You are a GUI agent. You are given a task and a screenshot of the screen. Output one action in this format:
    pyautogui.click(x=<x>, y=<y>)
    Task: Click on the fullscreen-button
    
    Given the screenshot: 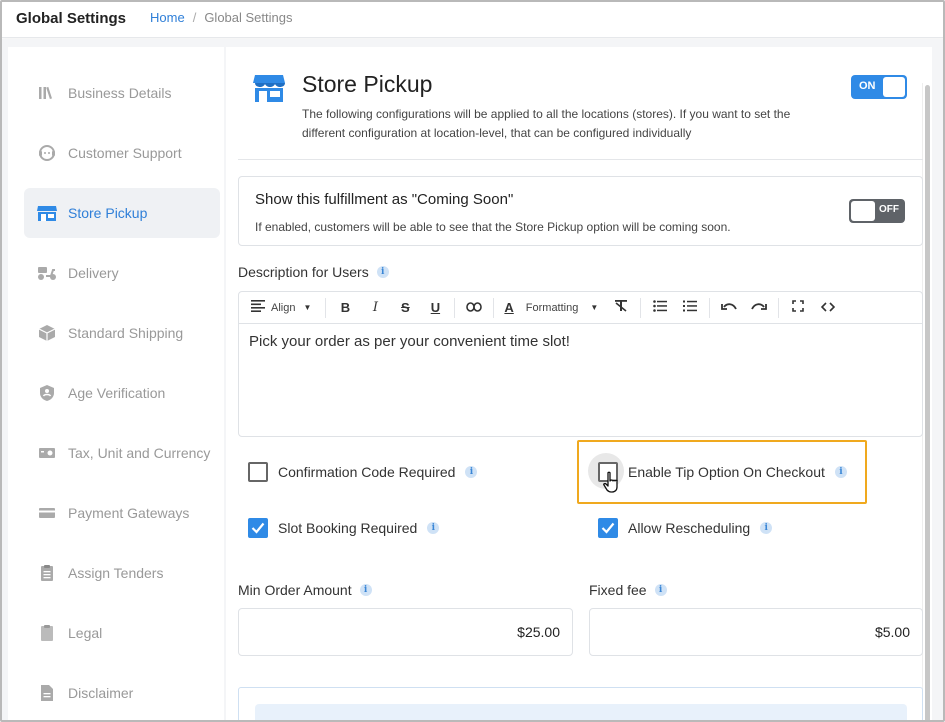 What is the action you would take?
    pyautogui.click(x=798, y=308)
    